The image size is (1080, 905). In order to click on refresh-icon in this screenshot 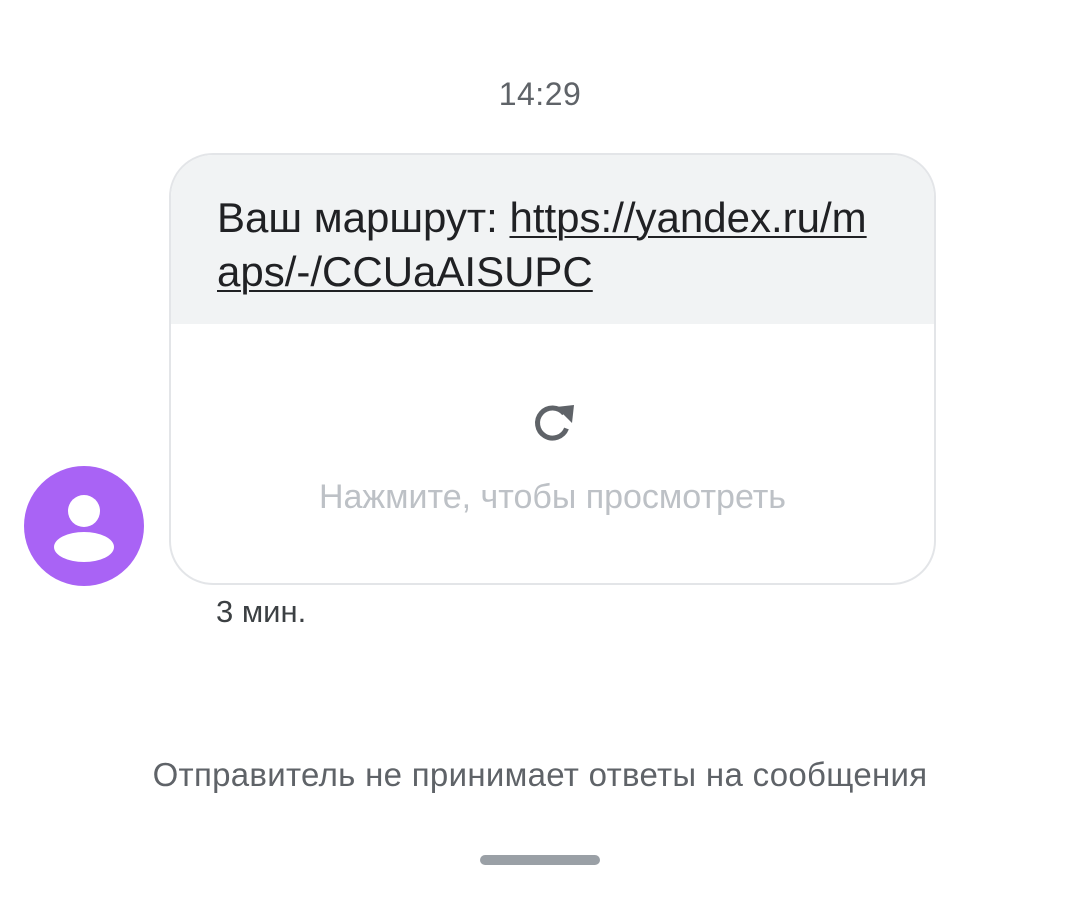, I will do `click(553, 423)`.